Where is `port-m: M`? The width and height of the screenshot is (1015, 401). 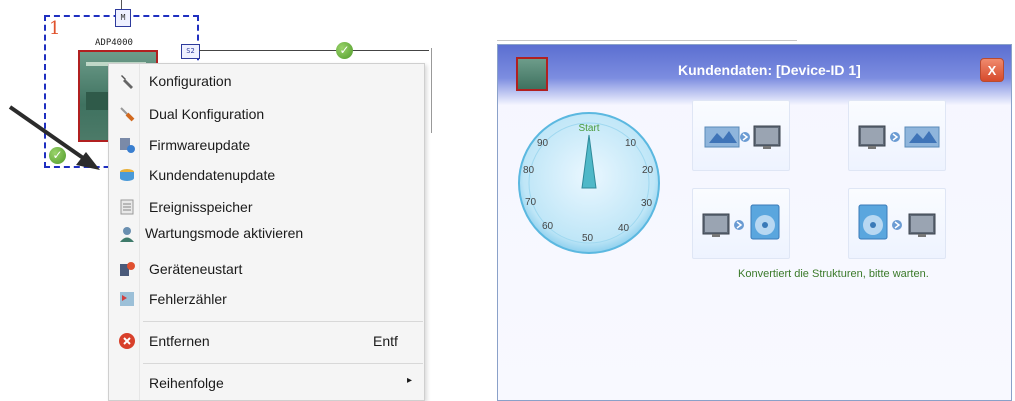 port-m: M is located at coordinates (123, 18).